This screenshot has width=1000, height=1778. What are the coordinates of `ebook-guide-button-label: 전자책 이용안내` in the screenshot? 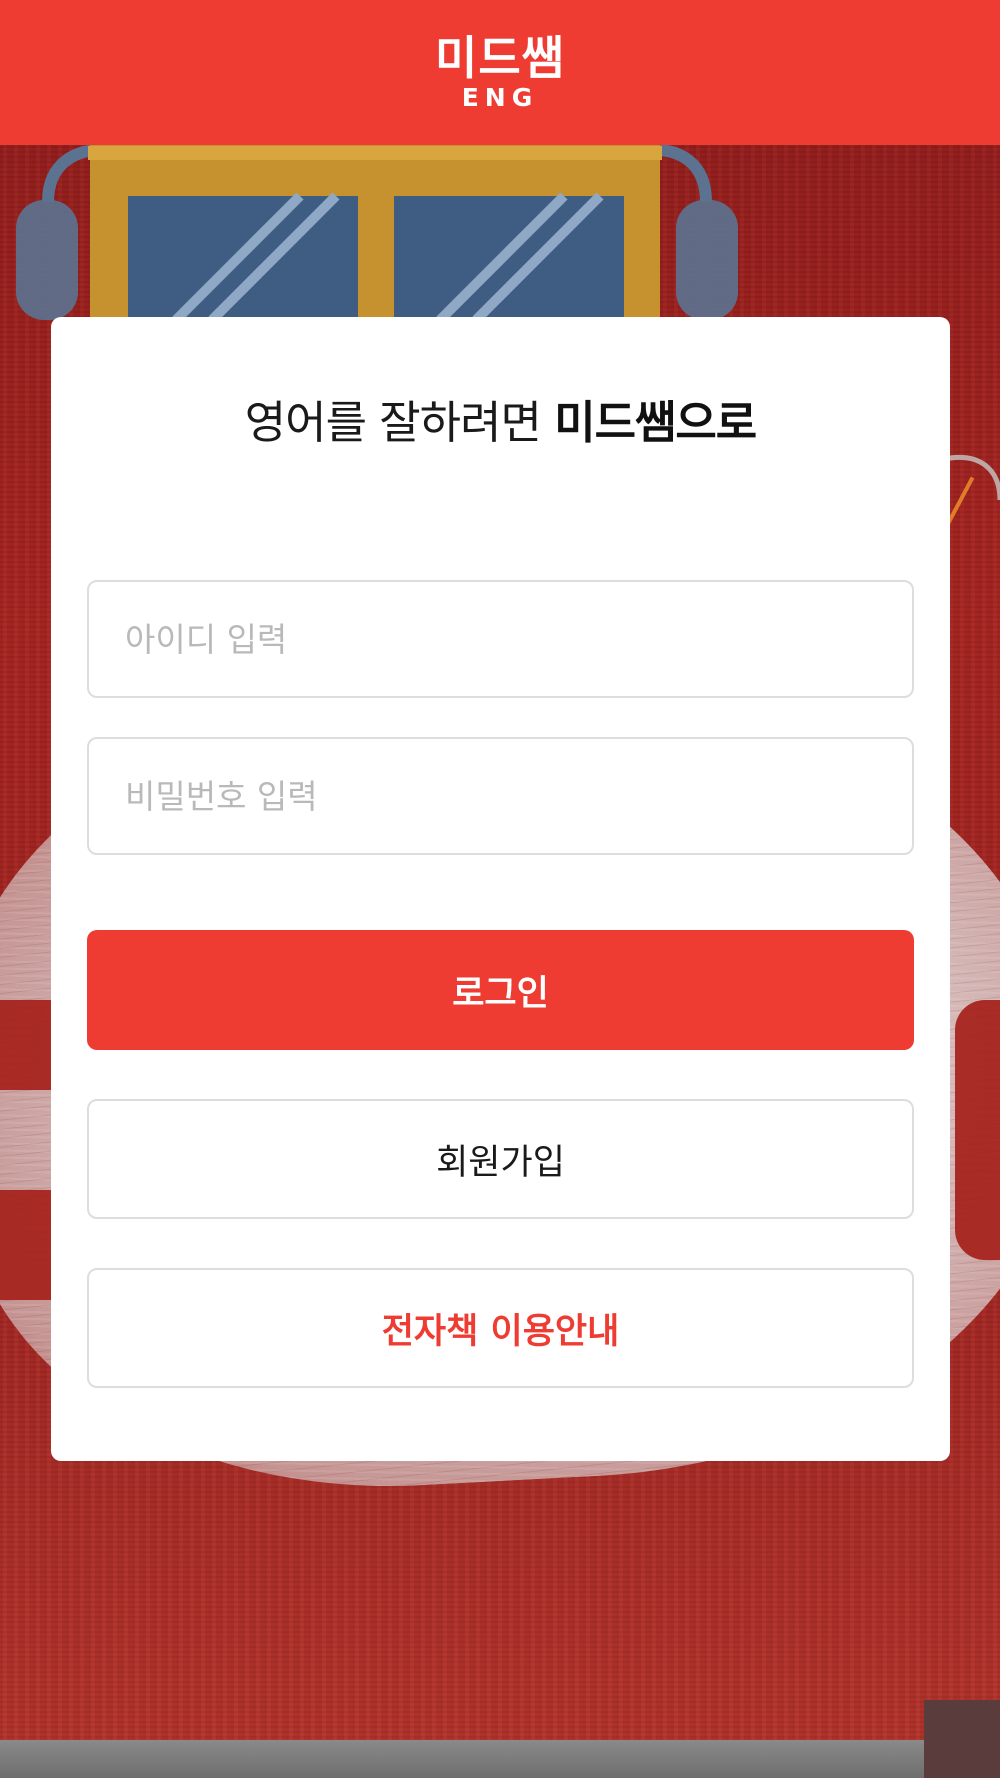 It's located at (500, 1331).